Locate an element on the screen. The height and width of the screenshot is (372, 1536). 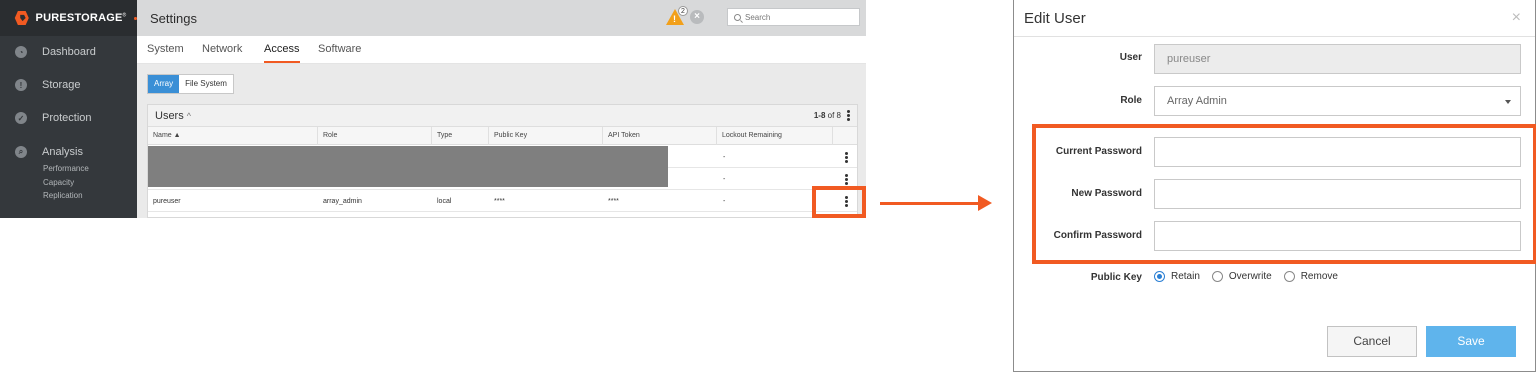
tab-access: Access is located at coordinates (281, 49).